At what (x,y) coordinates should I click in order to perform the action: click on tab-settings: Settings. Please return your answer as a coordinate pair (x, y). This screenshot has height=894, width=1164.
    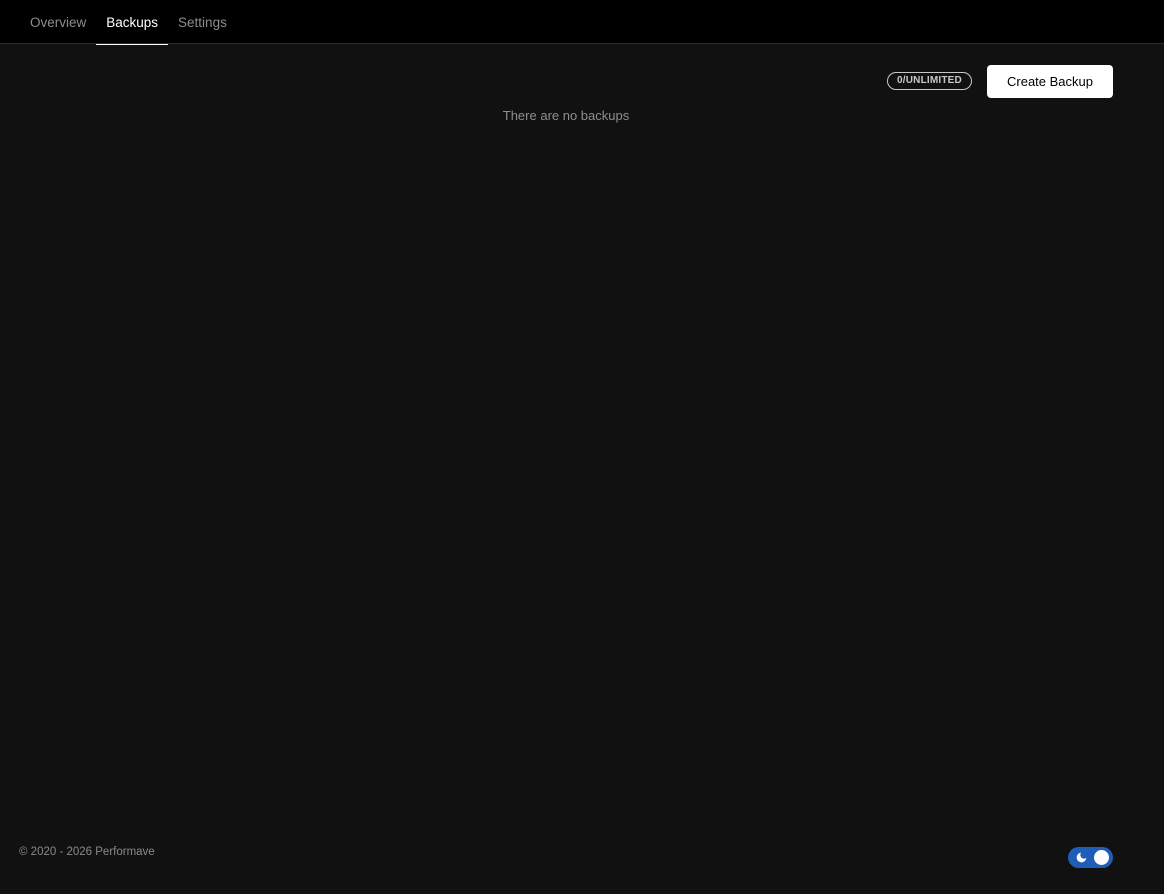
    Looking at the image, I should click on (202, 22).